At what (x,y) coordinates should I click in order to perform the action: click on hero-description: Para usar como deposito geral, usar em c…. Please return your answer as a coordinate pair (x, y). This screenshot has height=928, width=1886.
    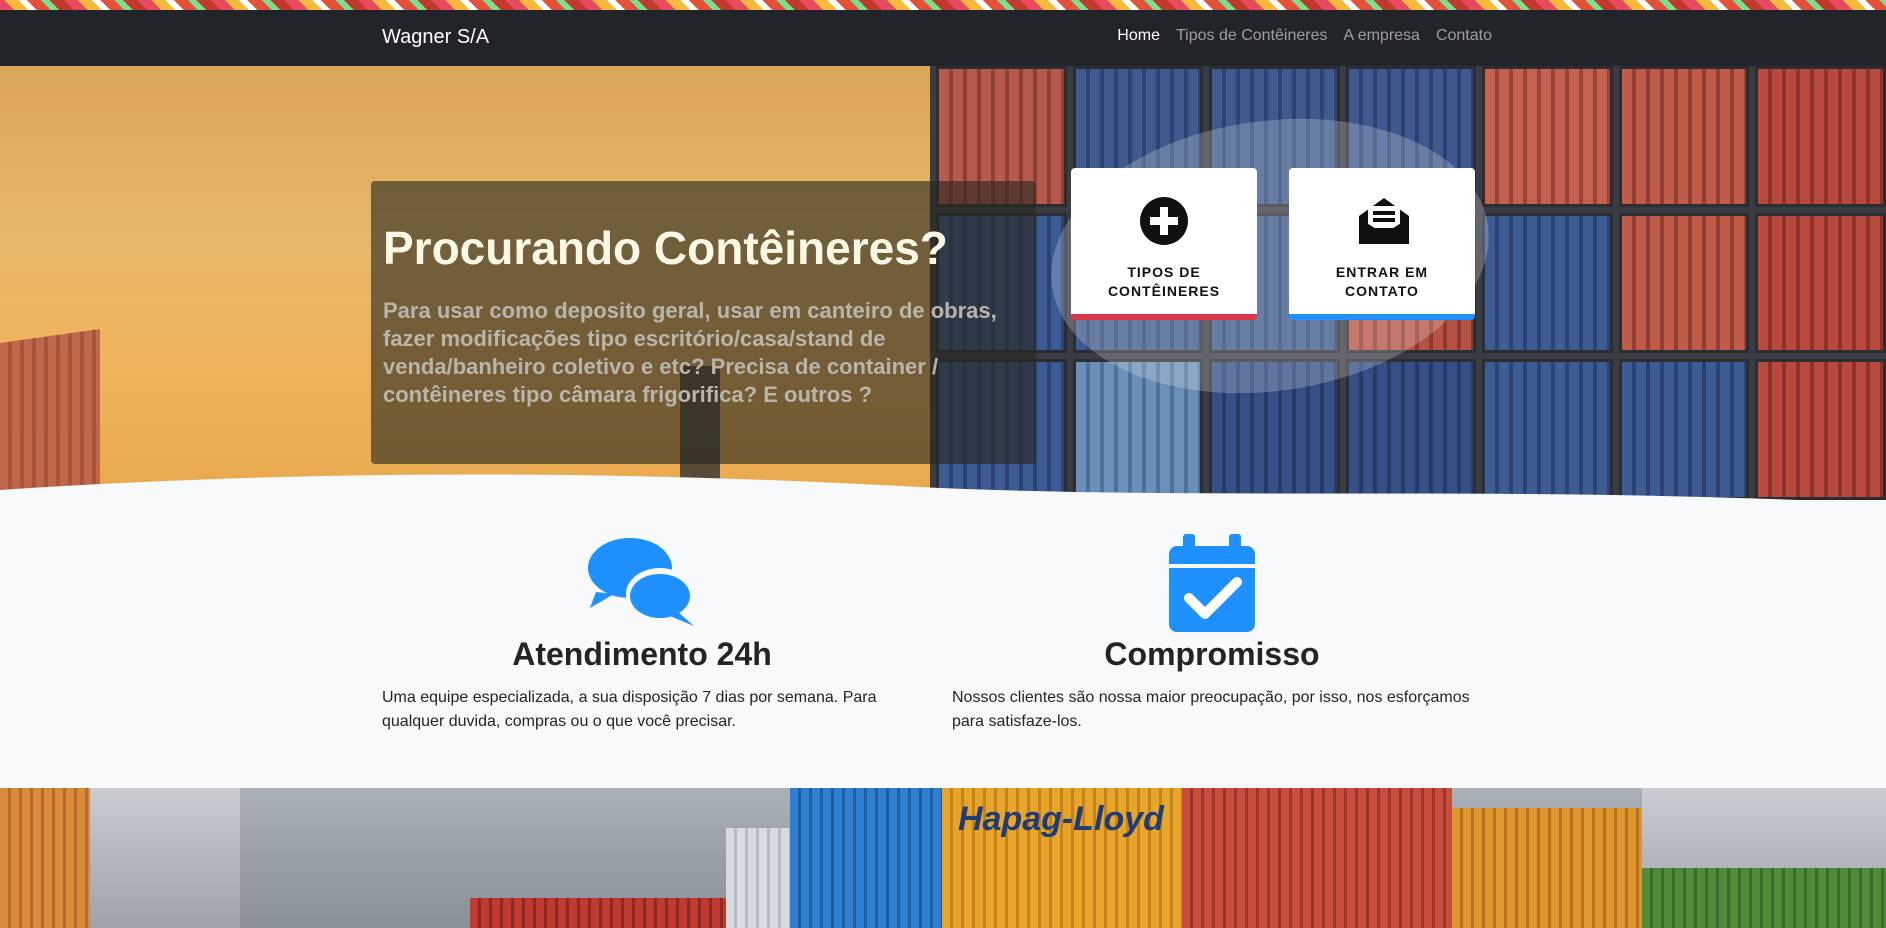
    Looking at the image, I should click on (690, 352).